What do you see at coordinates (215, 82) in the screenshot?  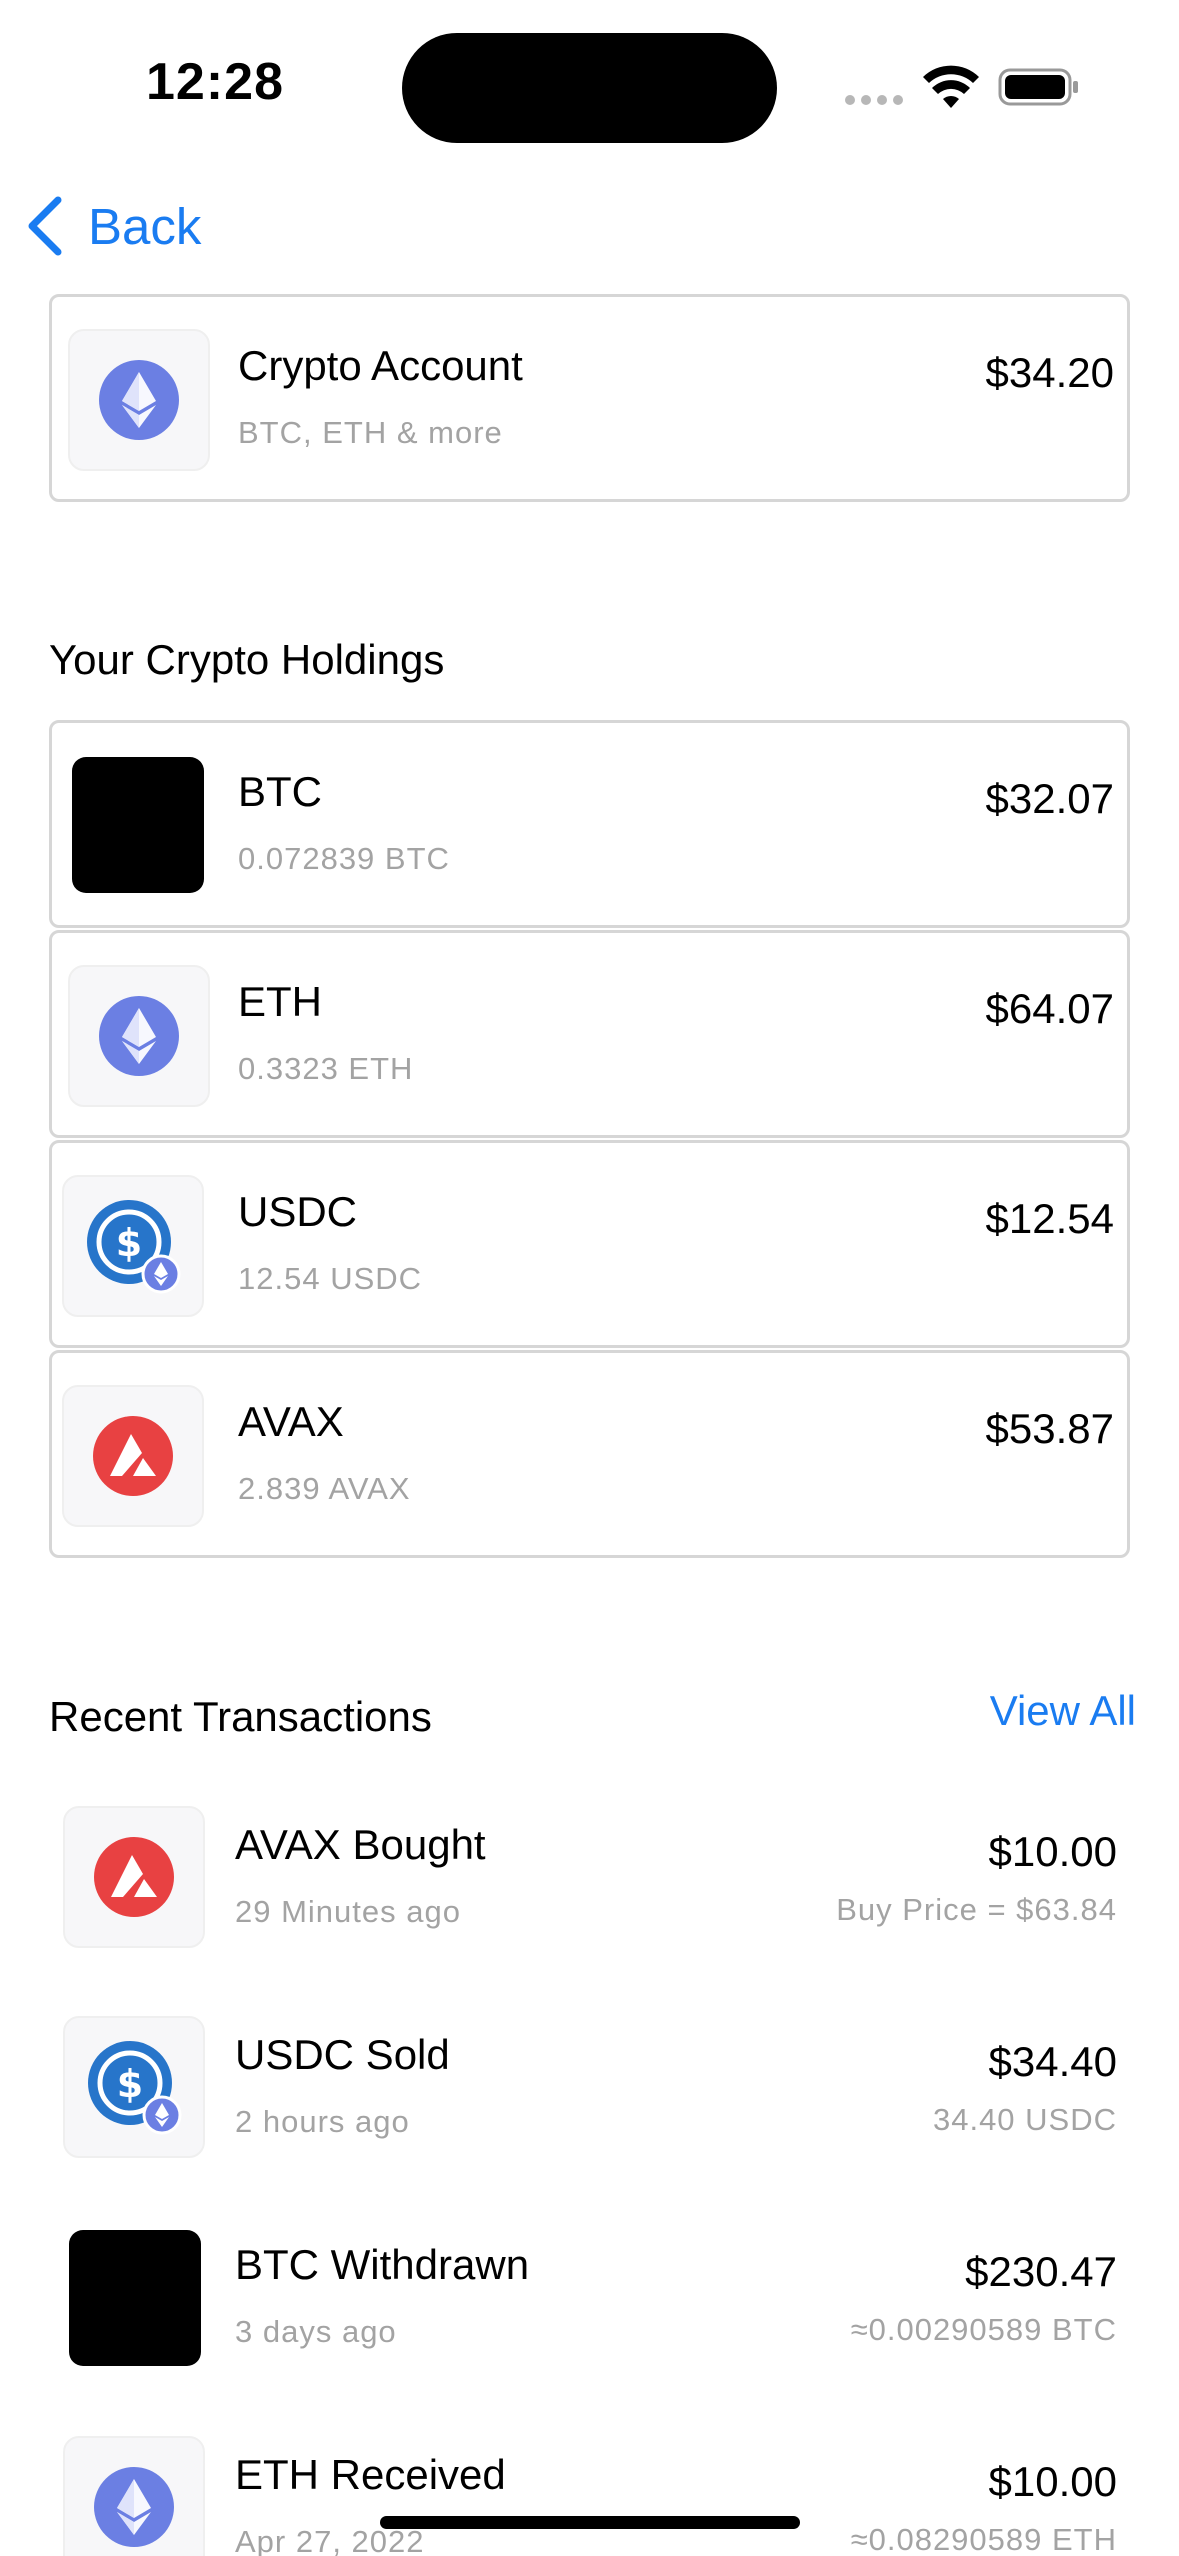 I see `status-time: 12:28` at bounding box center [215, 82].